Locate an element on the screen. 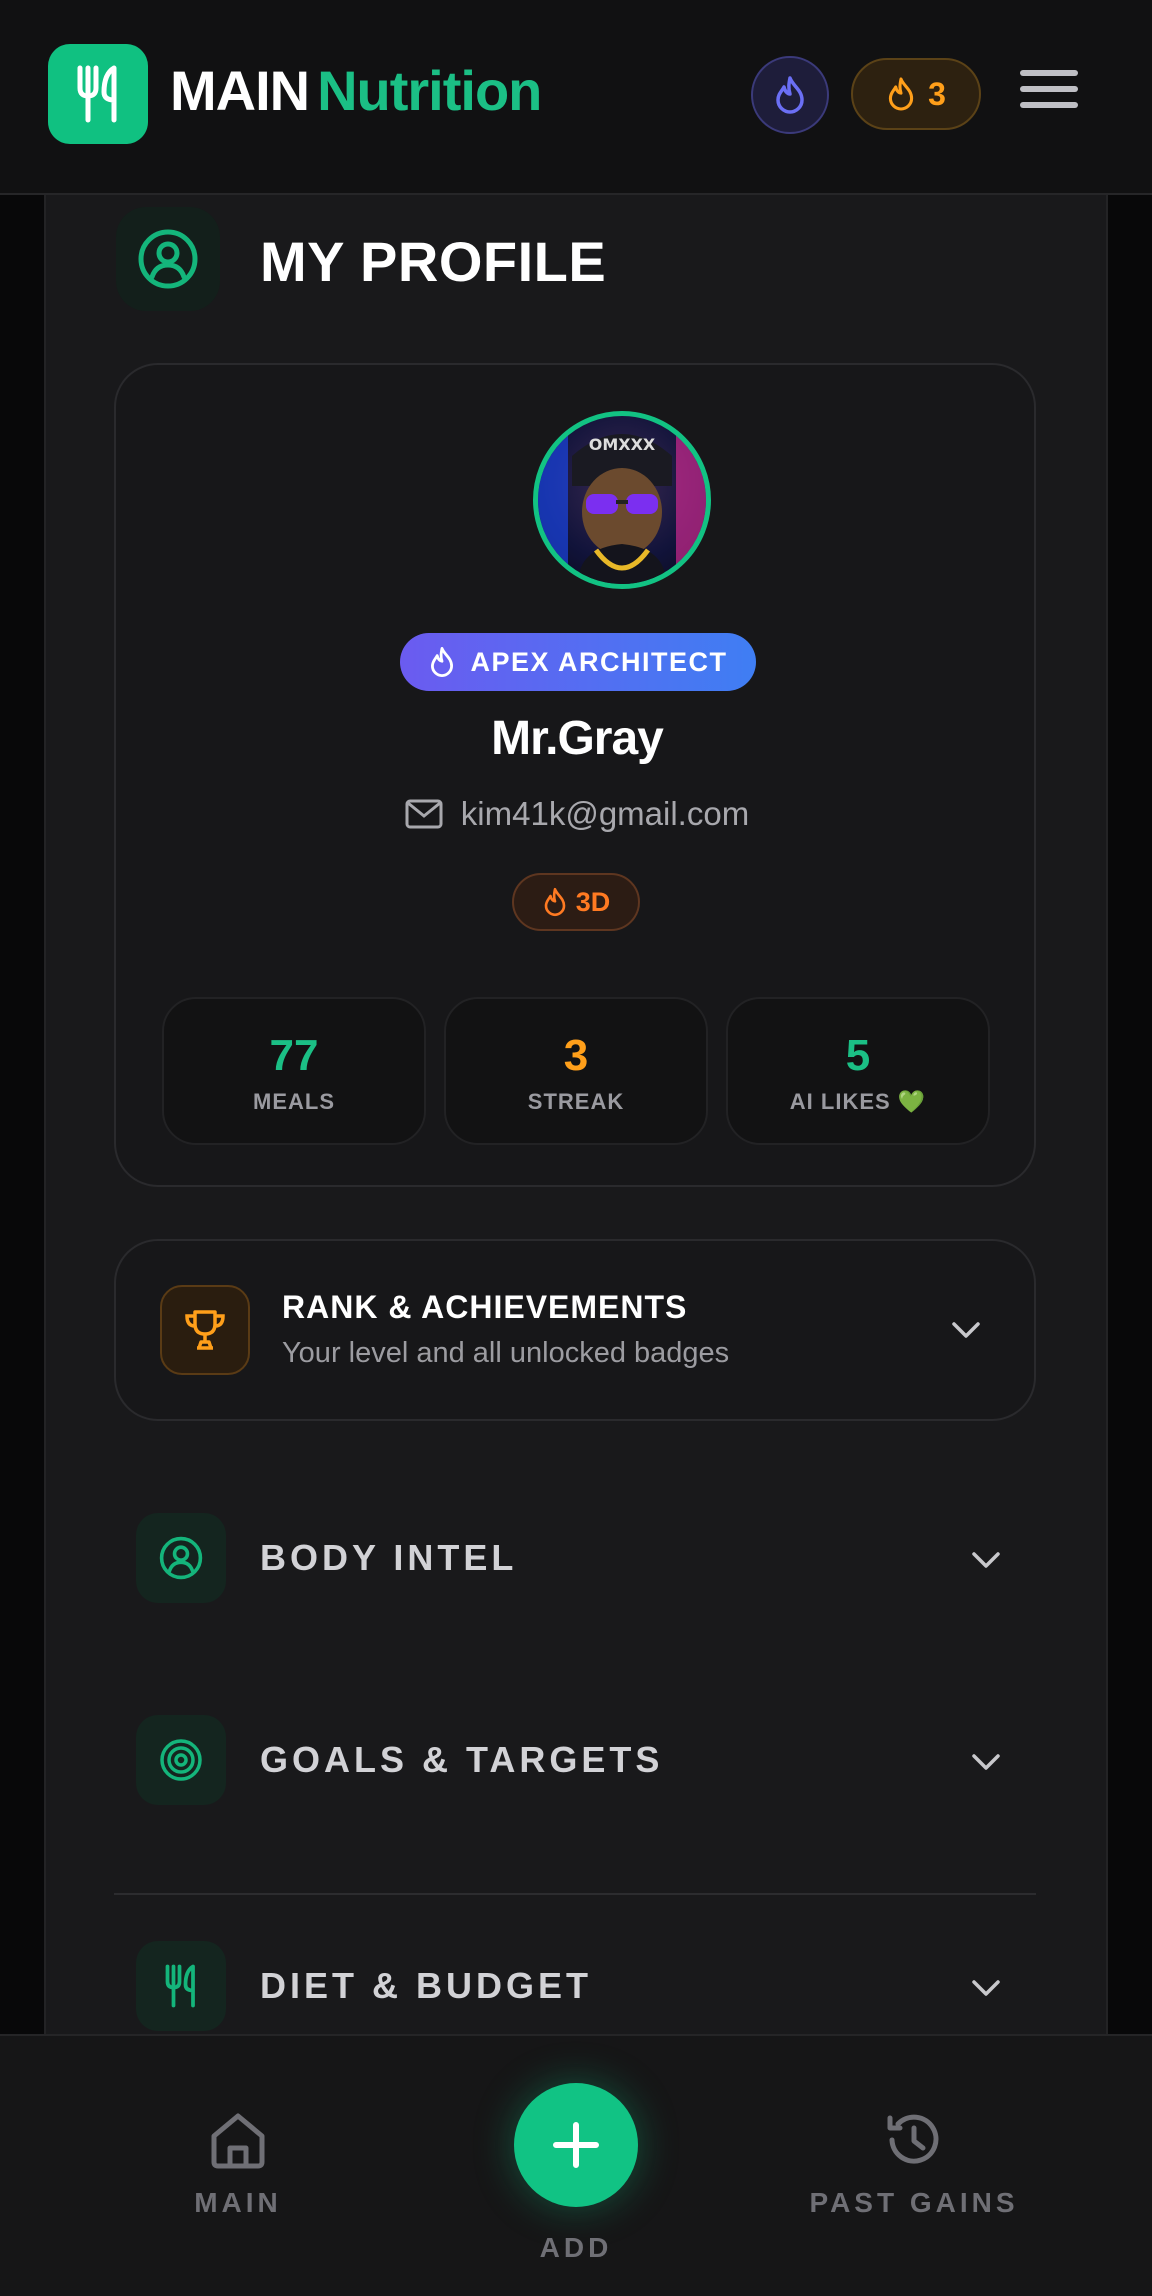  nav-past-gains: PAST GAINS is located at coordinates (914, 2163).